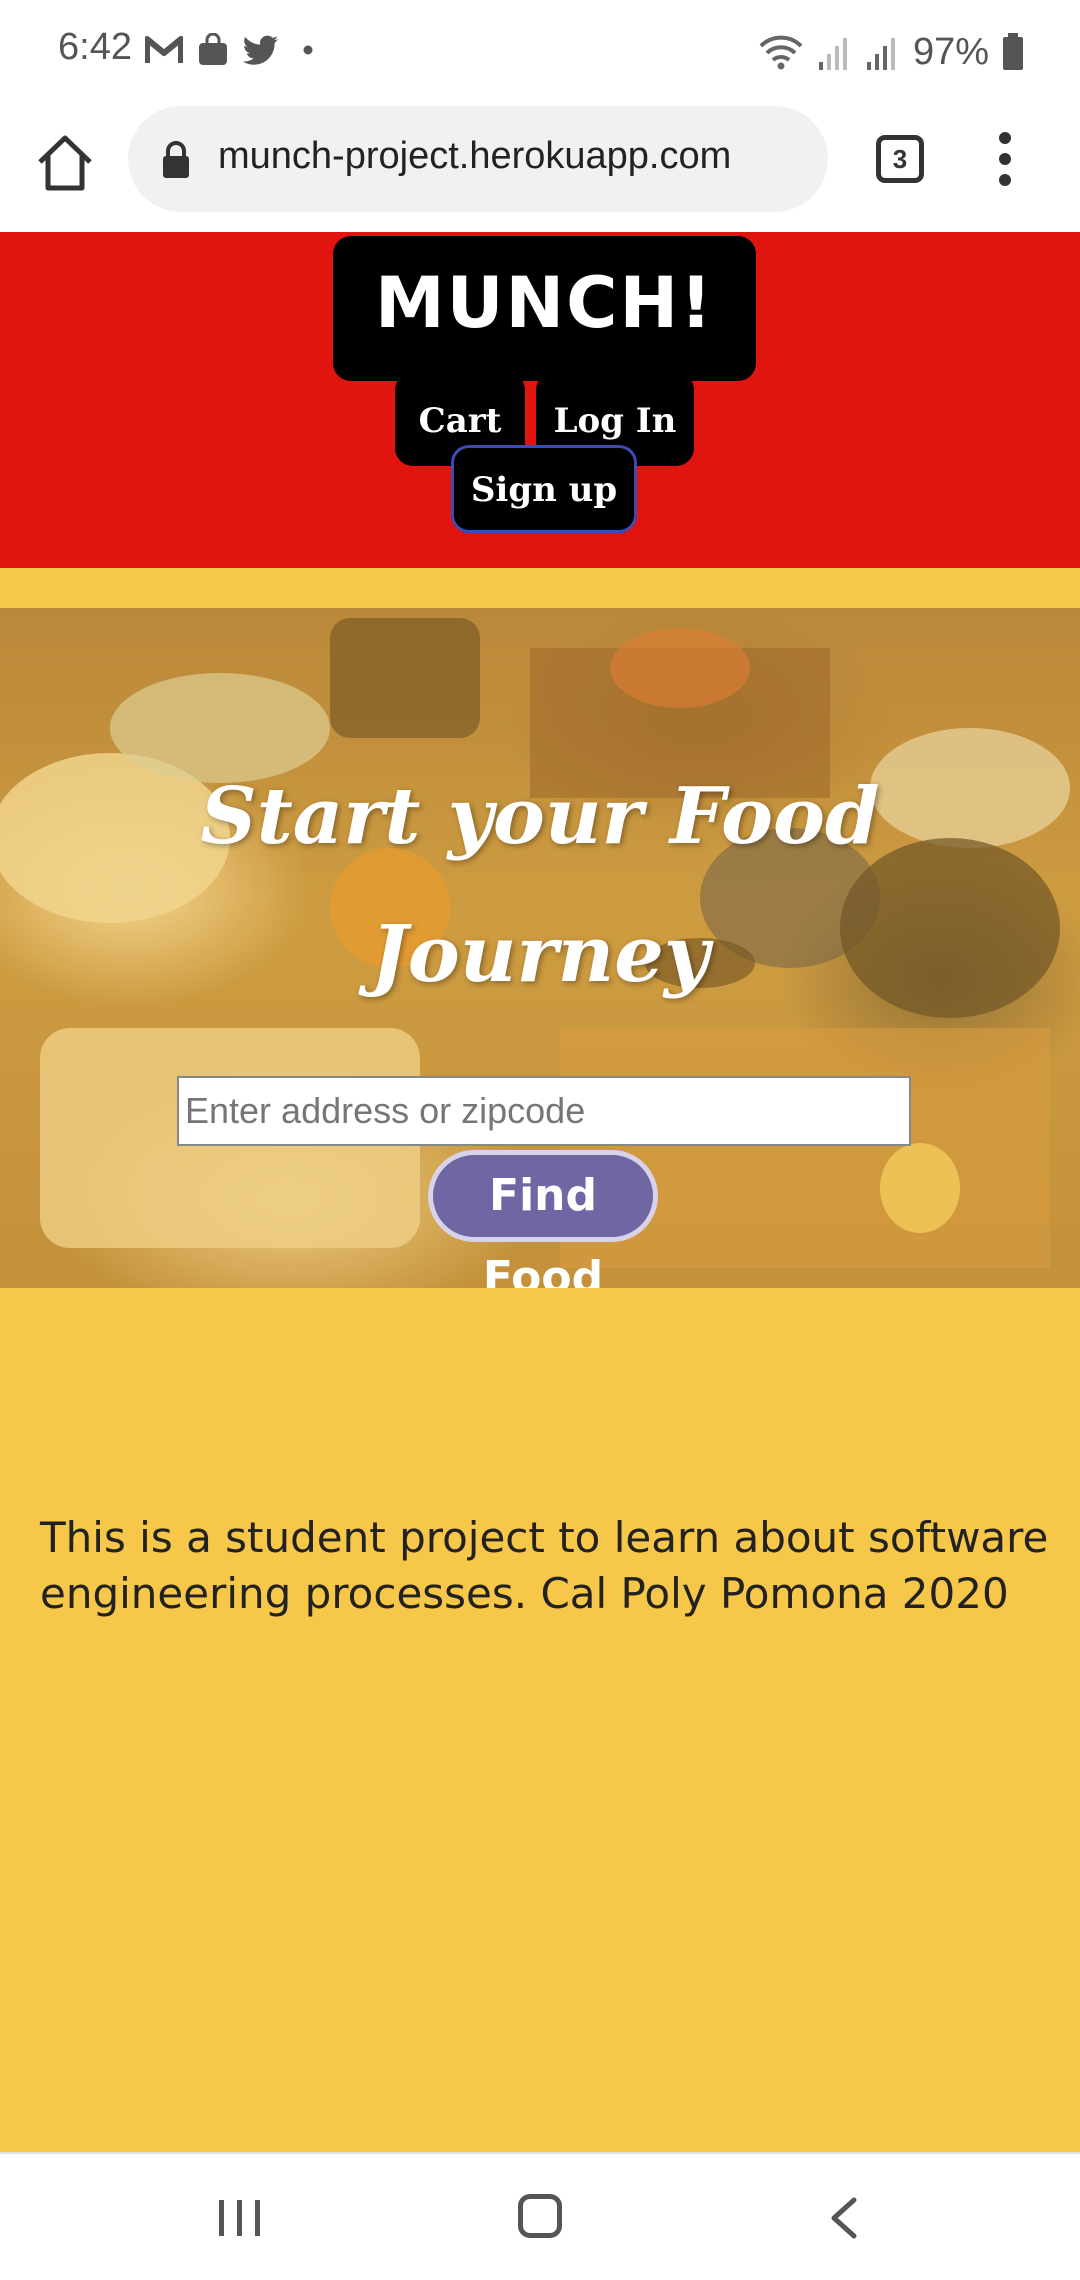 Image resolution: width=1080 pixels, height=2280 pixels. Describe the element at coordinates (240, 2218) in the screenshot. I see `recent-apps-icon` at that location.